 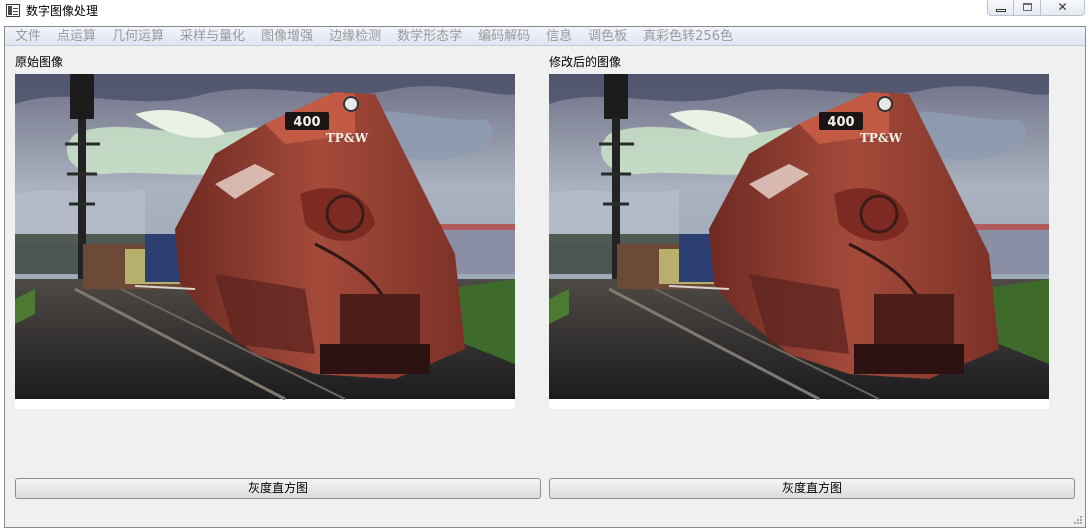 I want to click on menu-edge-detection: 边缘检测, so click(x=355, y=36).